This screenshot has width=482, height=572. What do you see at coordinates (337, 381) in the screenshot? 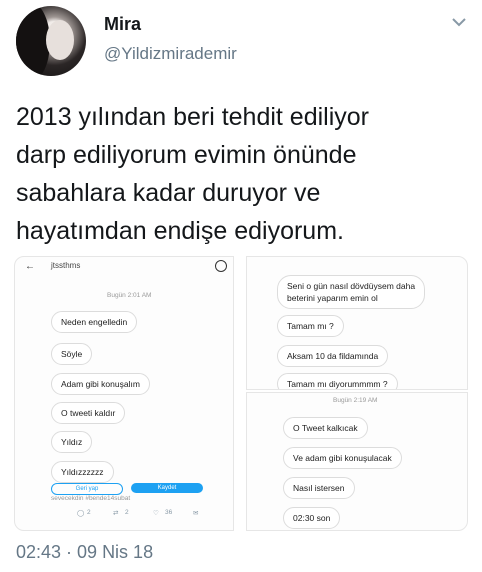
I see `message-bubble: Tamam mı diyorummmm ?` at bounding box center [337, 381].